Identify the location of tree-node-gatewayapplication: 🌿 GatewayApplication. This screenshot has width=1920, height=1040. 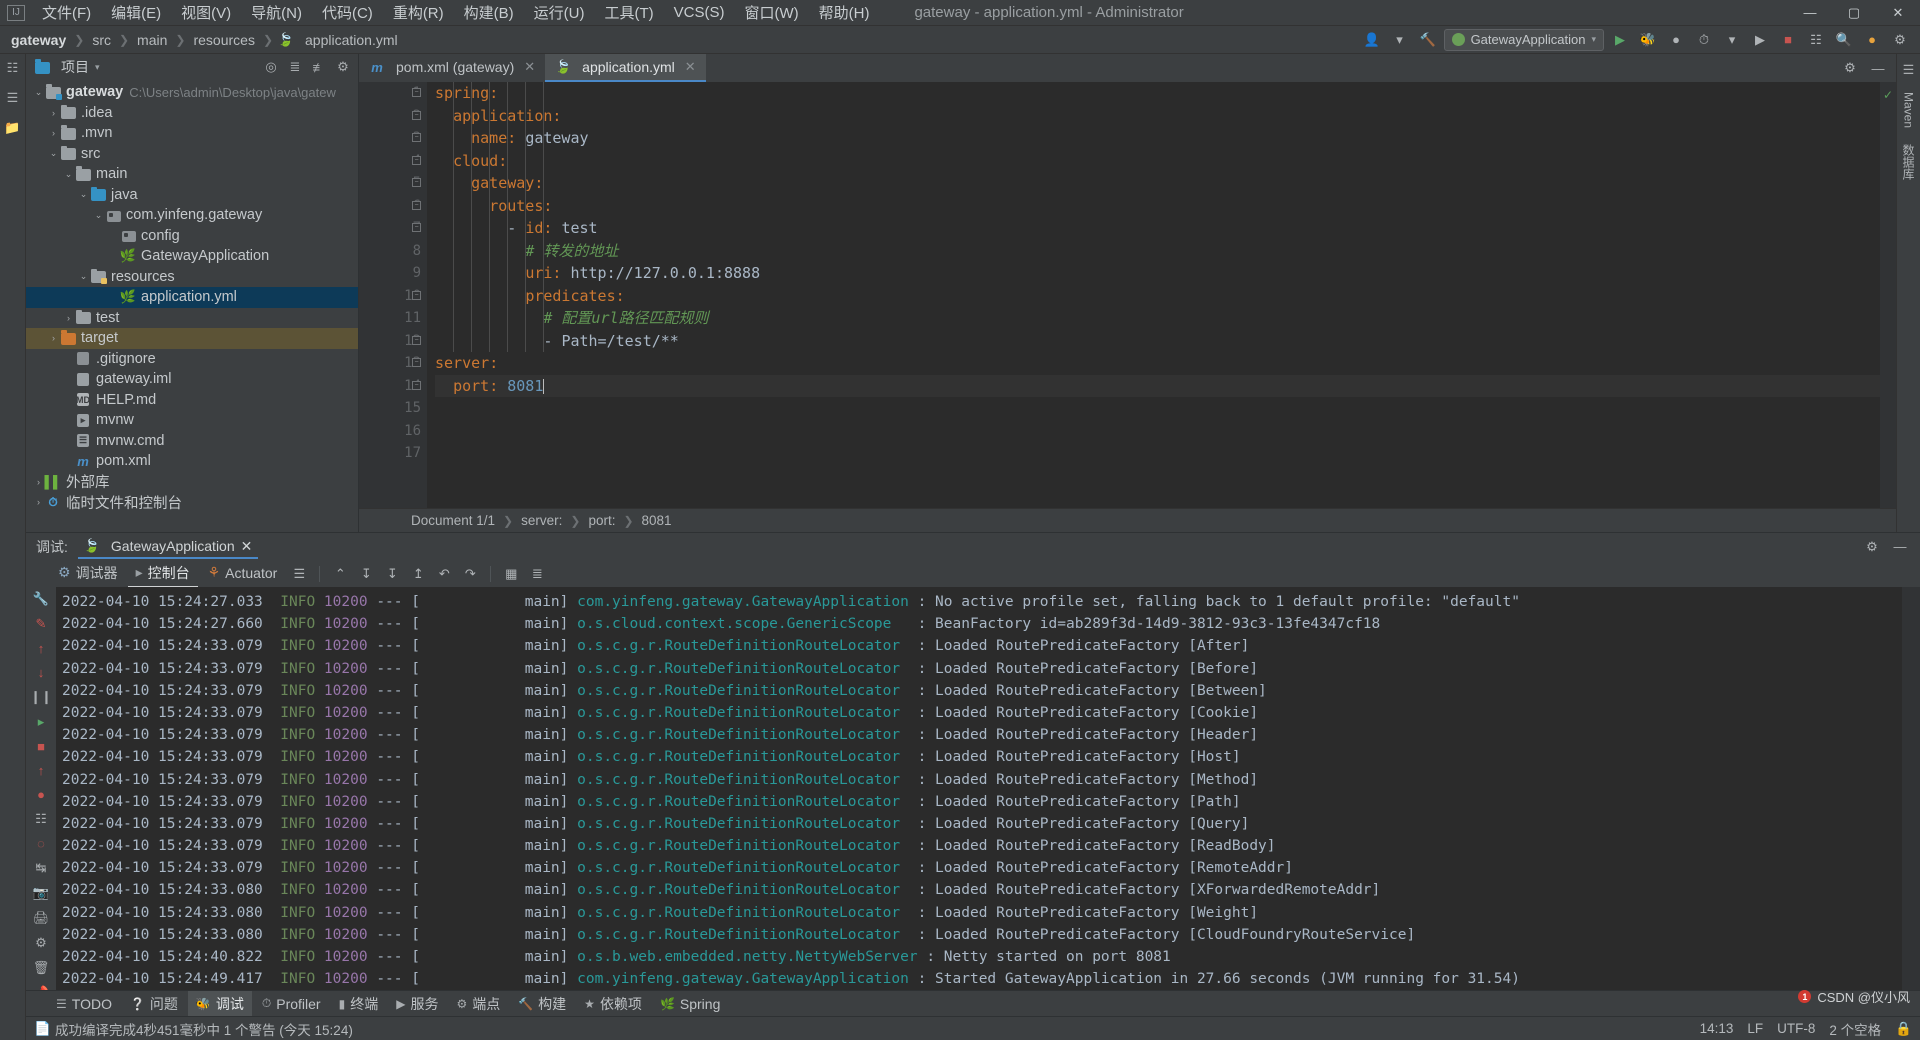
(192, 256).